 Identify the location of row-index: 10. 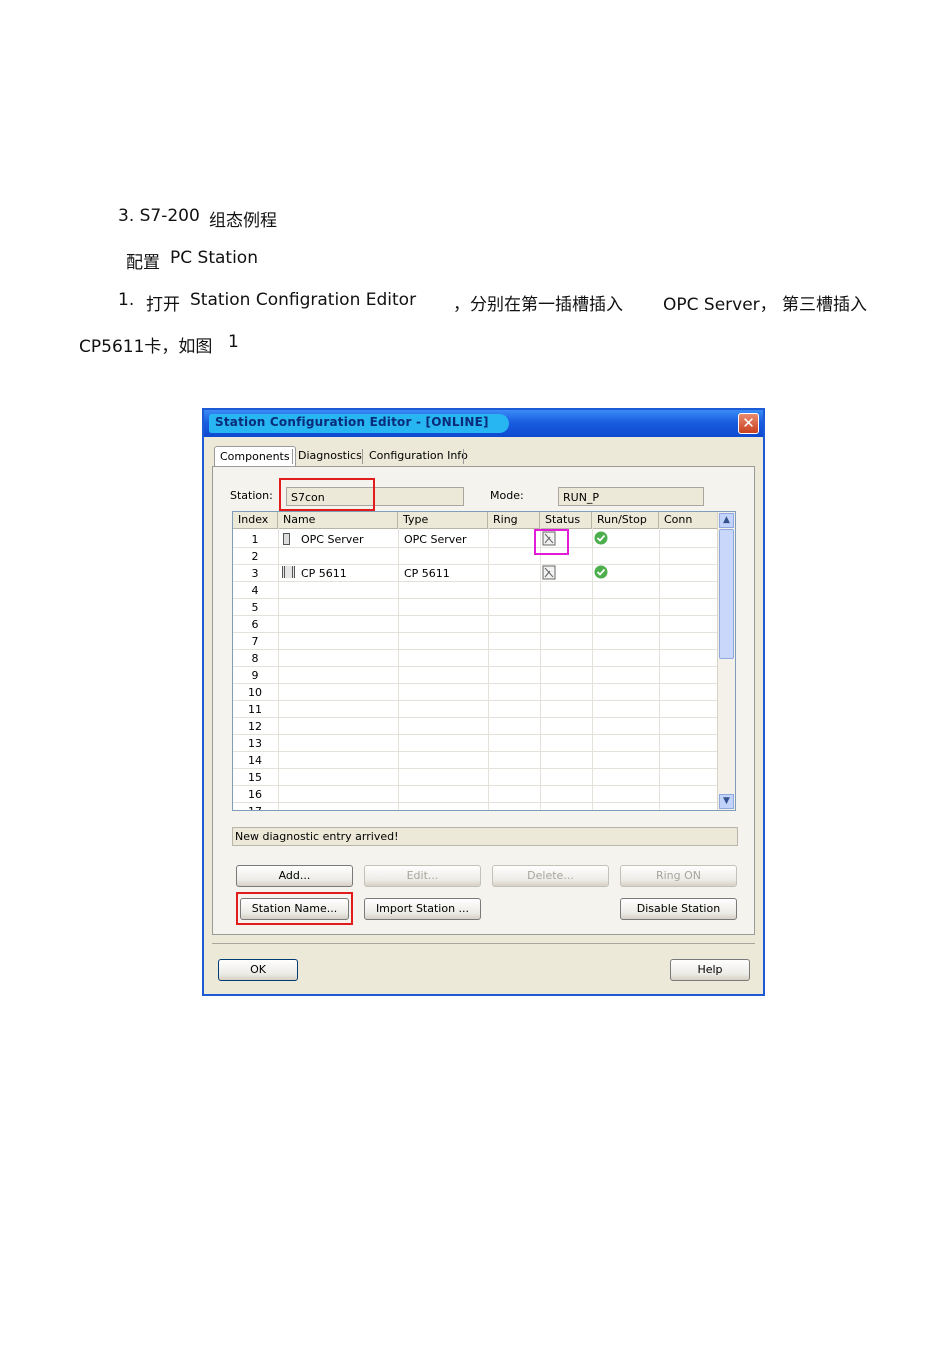
(255, 692).